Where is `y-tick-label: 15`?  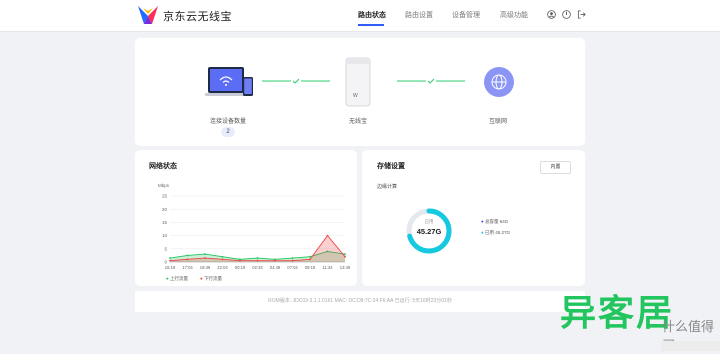 y-tick-label: 15 is located at coordinates (165, 222).